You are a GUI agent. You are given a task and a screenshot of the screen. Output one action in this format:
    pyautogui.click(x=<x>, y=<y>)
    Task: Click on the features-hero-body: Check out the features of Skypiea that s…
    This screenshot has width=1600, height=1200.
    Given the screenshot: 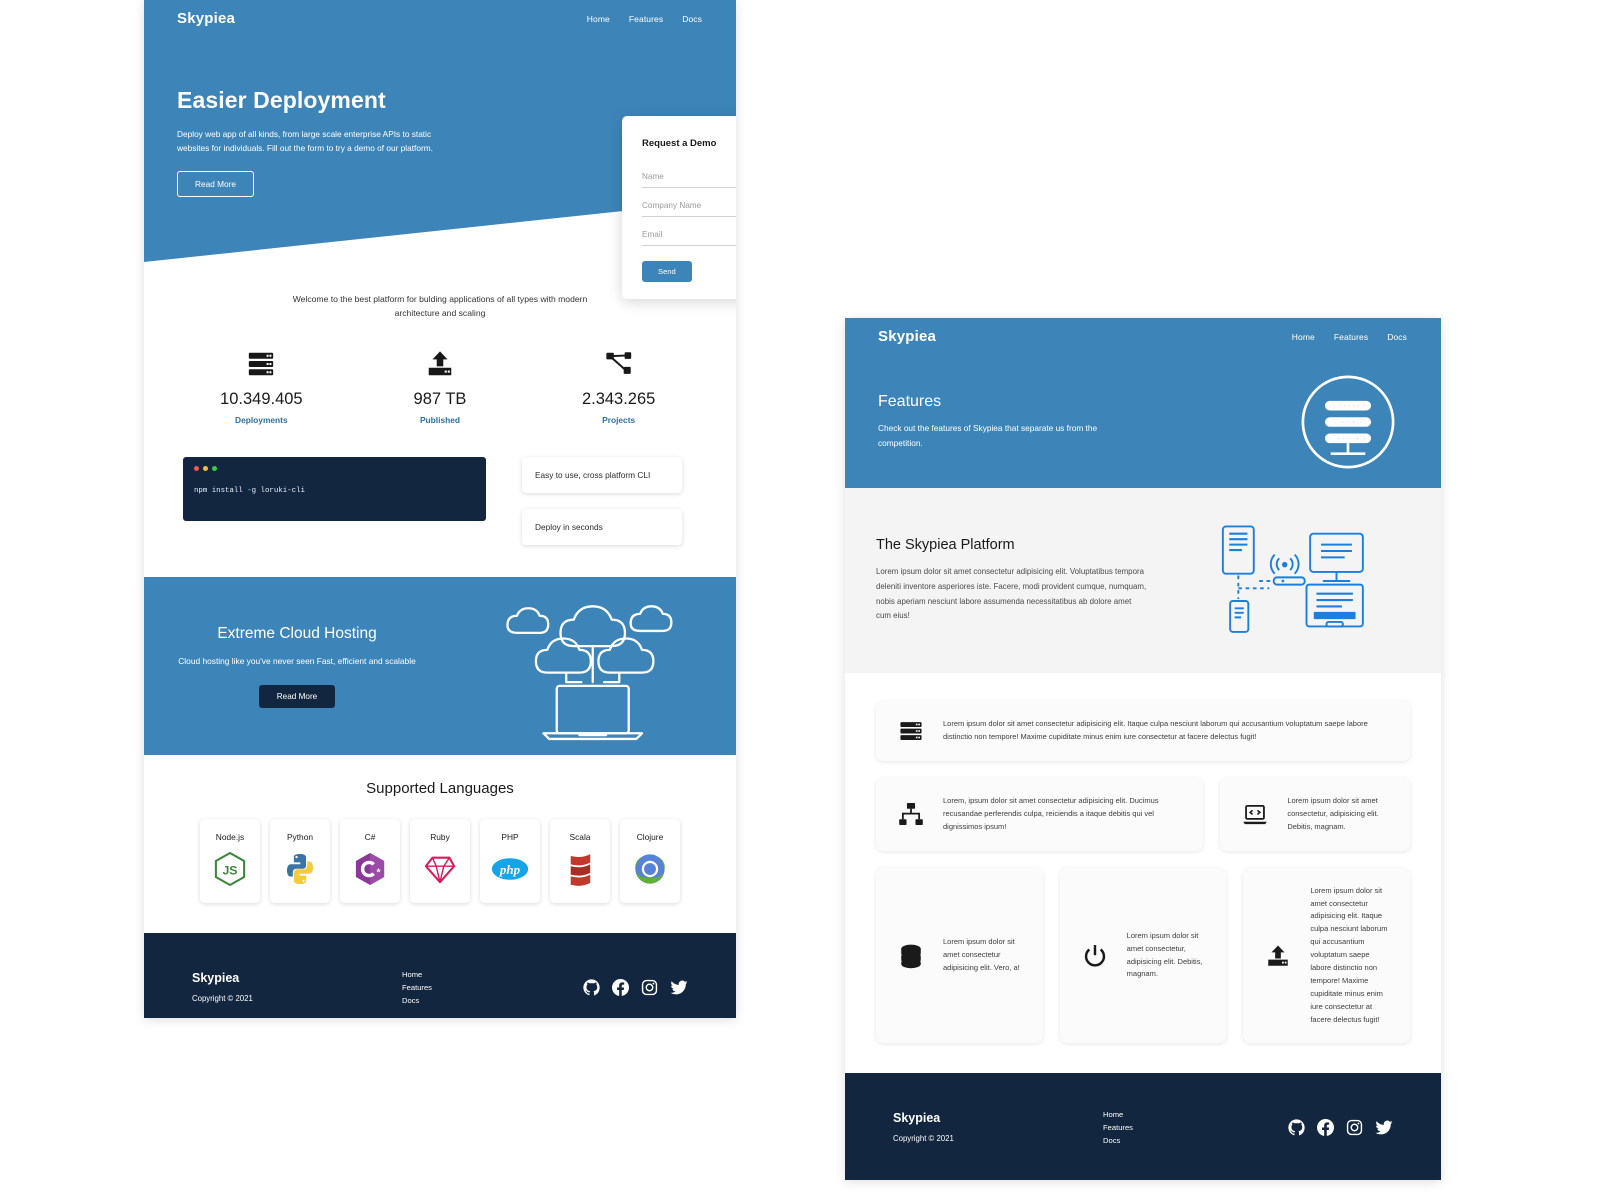 What is the action you would take?
    pyautogui.click(x=988, y=435)
    